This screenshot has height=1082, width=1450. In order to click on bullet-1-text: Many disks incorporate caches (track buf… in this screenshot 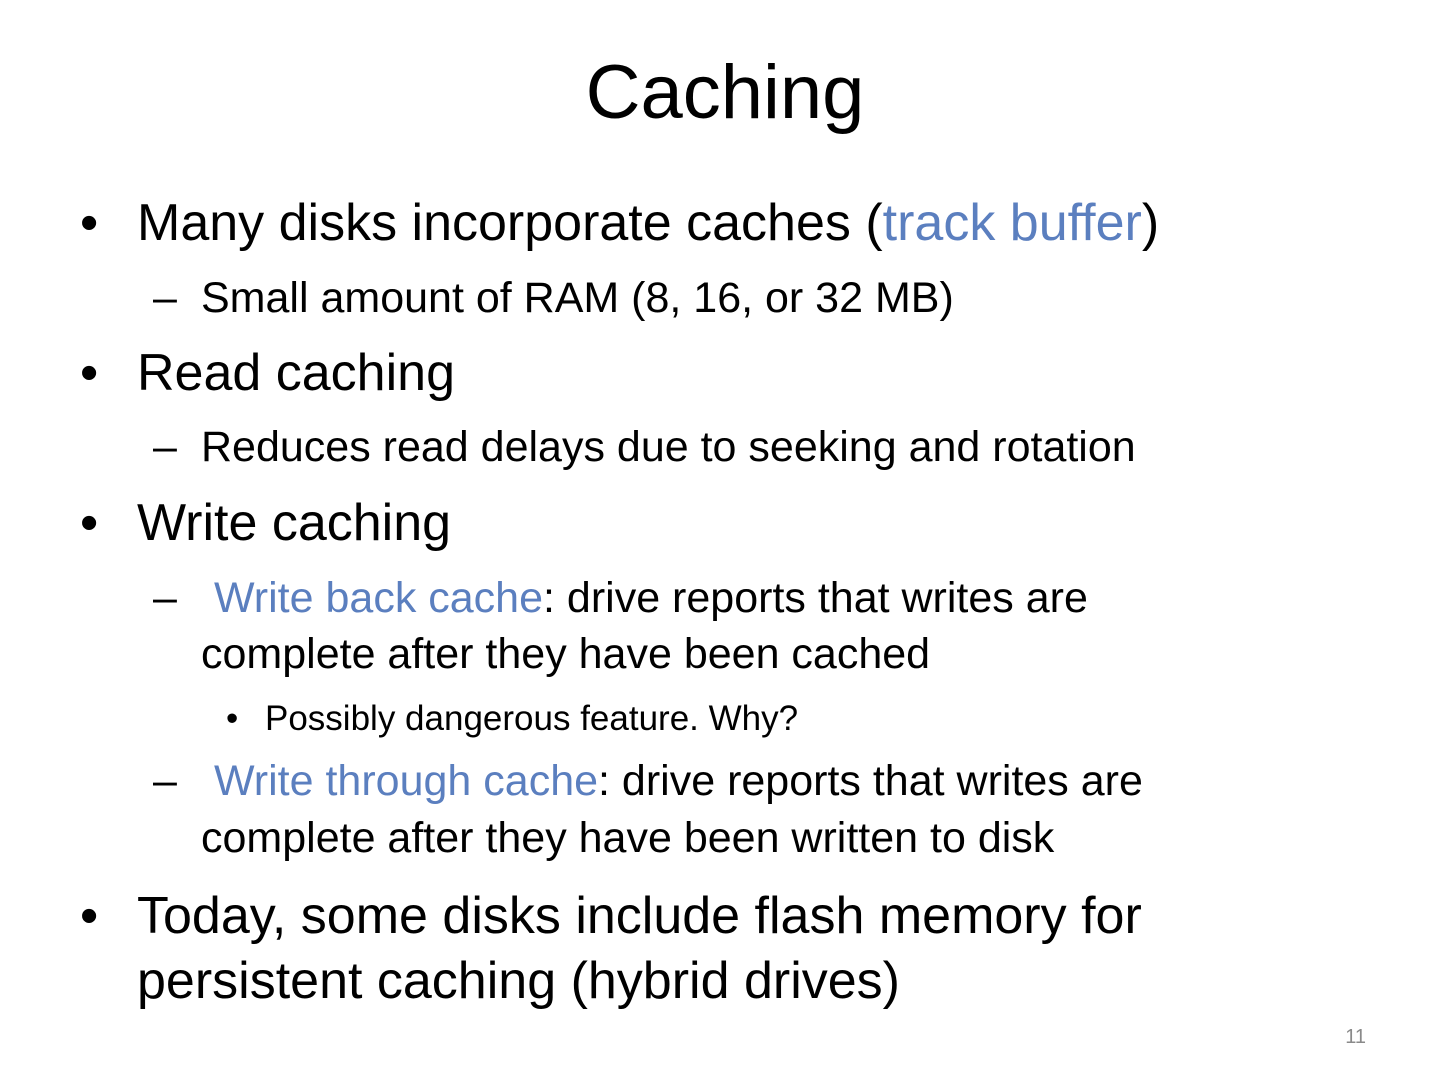, I will do `click(648, 223)`.